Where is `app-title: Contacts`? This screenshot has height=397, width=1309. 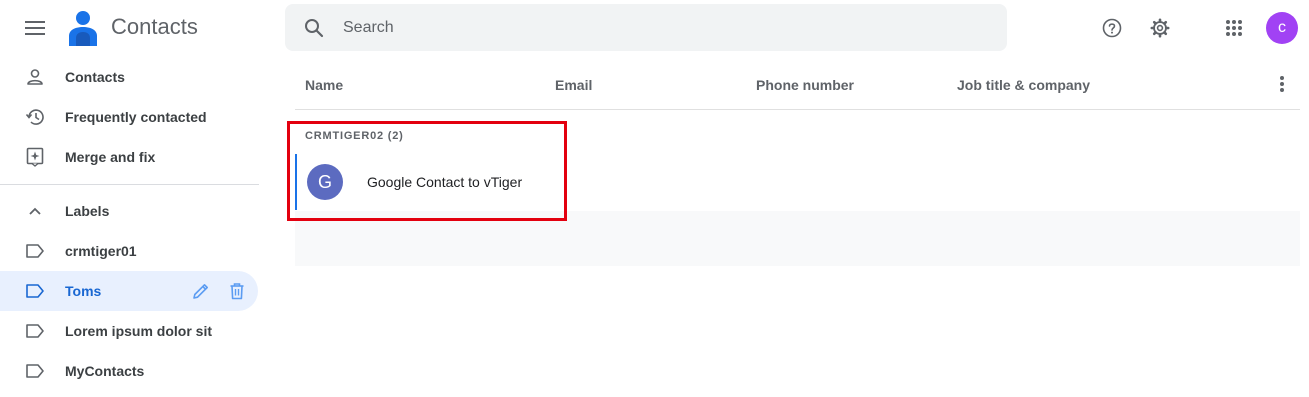 app-title: Contacts is located at coordinates (154, 26).